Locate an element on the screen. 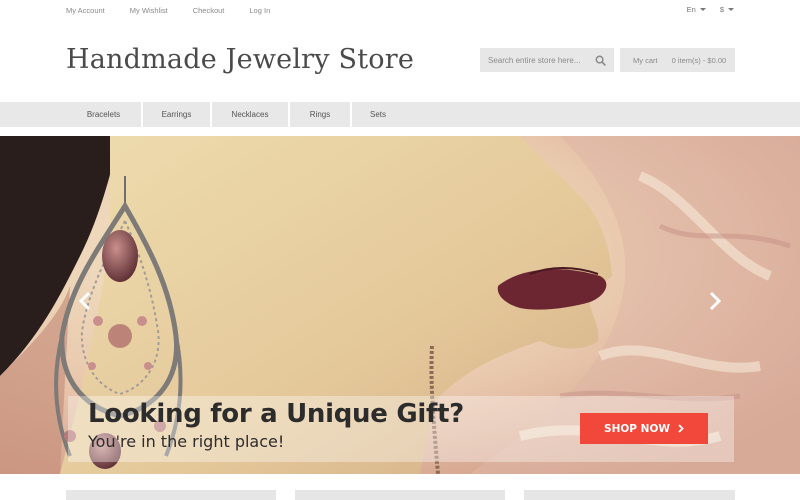 This screenshot has height=500, width=800. search-button is located at coordinates (600, 60).